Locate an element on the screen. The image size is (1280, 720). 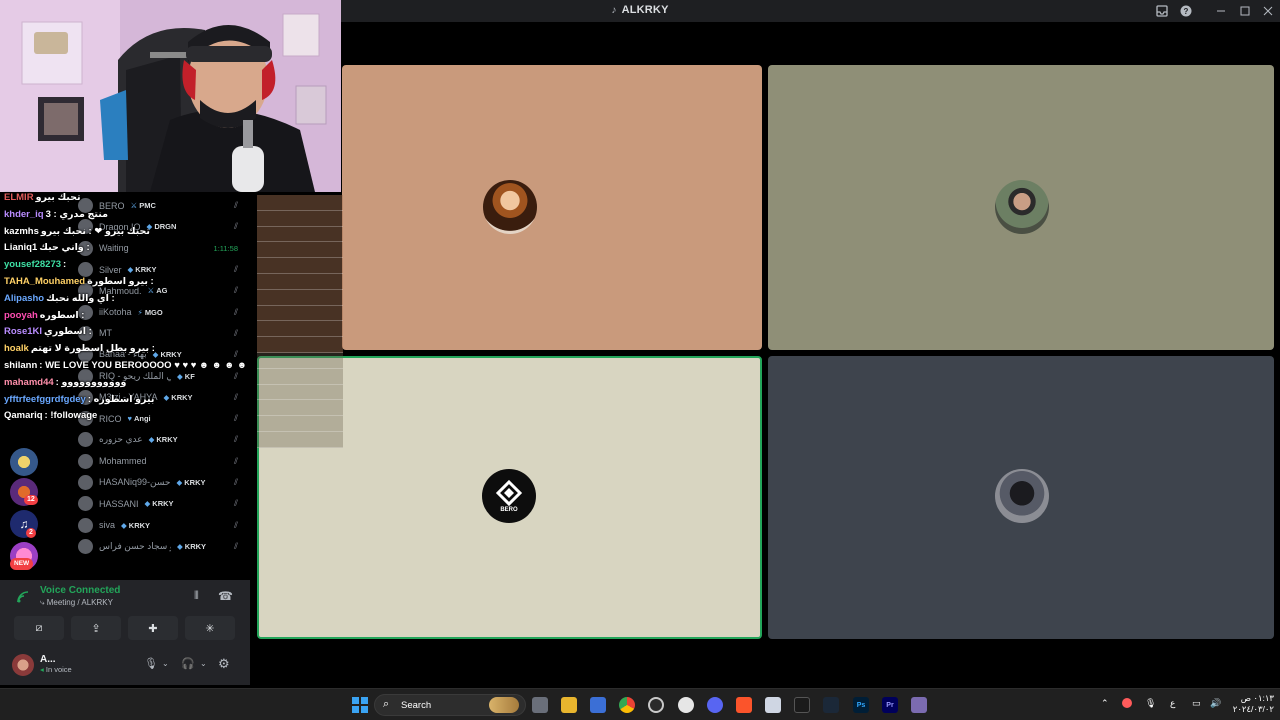
search-icon: ⌕ is located at coordinates (386, 704).